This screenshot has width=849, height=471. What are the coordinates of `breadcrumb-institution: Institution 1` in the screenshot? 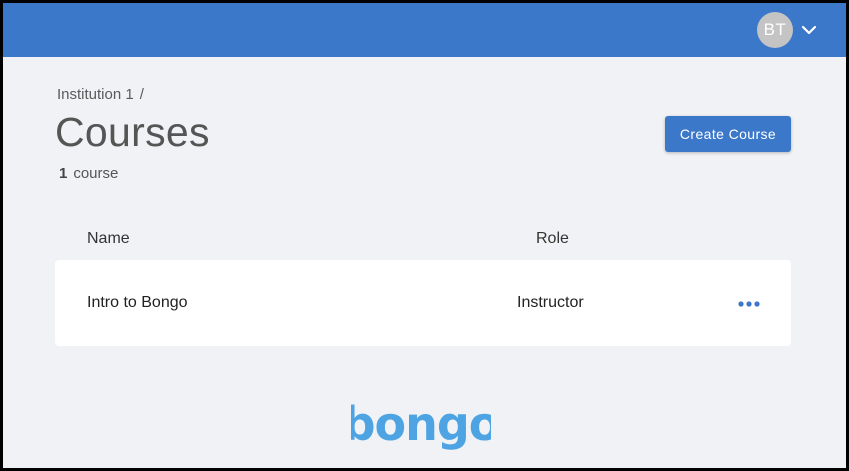 It's located at (95, 94).